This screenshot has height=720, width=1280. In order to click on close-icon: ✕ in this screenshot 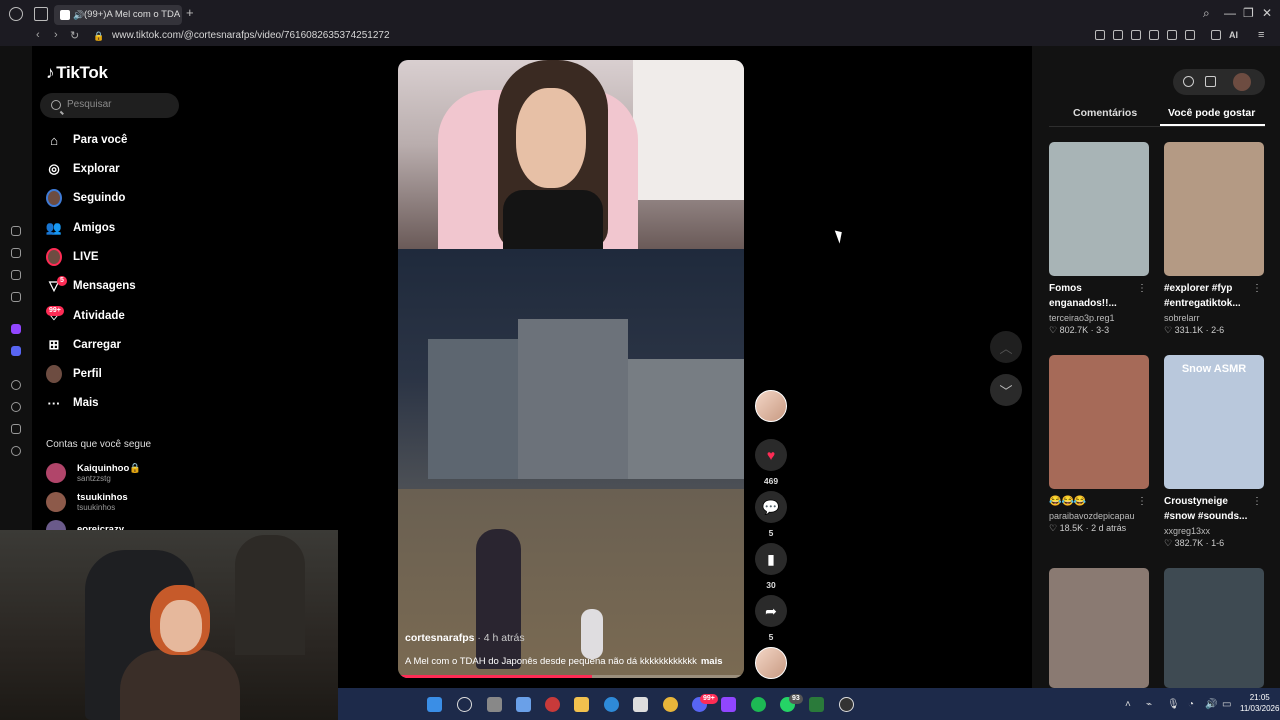, I will do `click(1267, 13)`.